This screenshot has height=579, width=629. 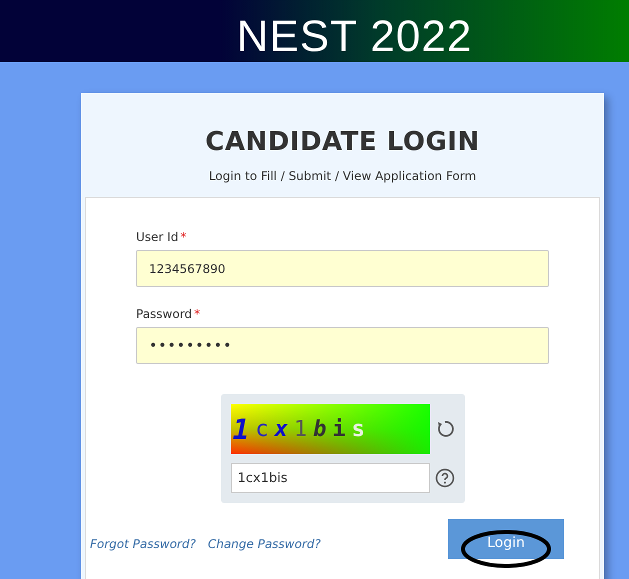 I want to click on card-title: CANDIDATE LOGIN, so click(x=342, y=142).